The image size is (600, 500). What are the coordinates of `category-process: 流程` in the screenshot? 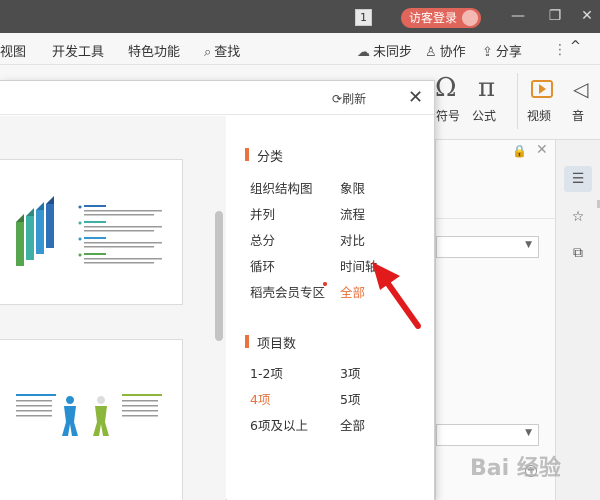 It's located at (352, 213).